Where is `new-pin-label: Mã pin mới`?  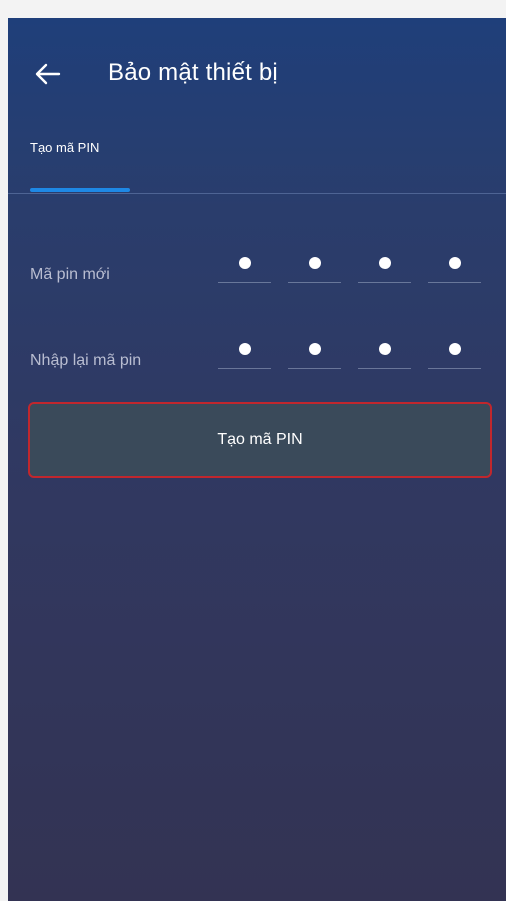 new-pin-label: Mã pin mới is located at coordinates (70, 274).